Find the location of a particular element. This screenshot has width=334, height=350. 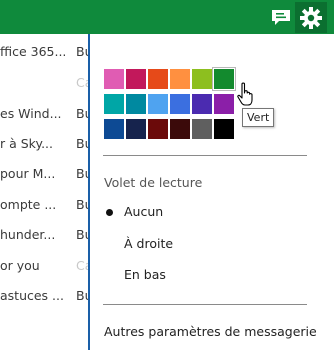

gear-icon is located at coordinates (311, 18).